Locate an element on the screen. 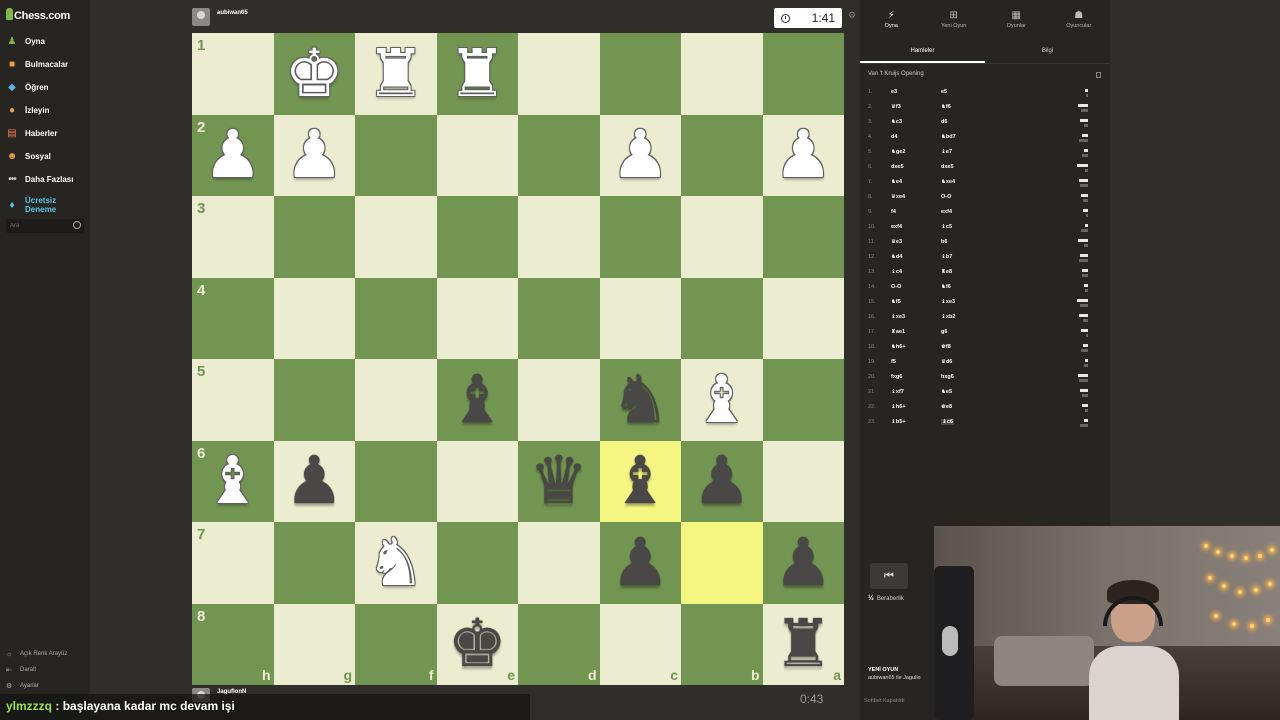 The width and height of the screenshot is (1280, 720). square-c2: ♟ is located at coordinates (640, 155).